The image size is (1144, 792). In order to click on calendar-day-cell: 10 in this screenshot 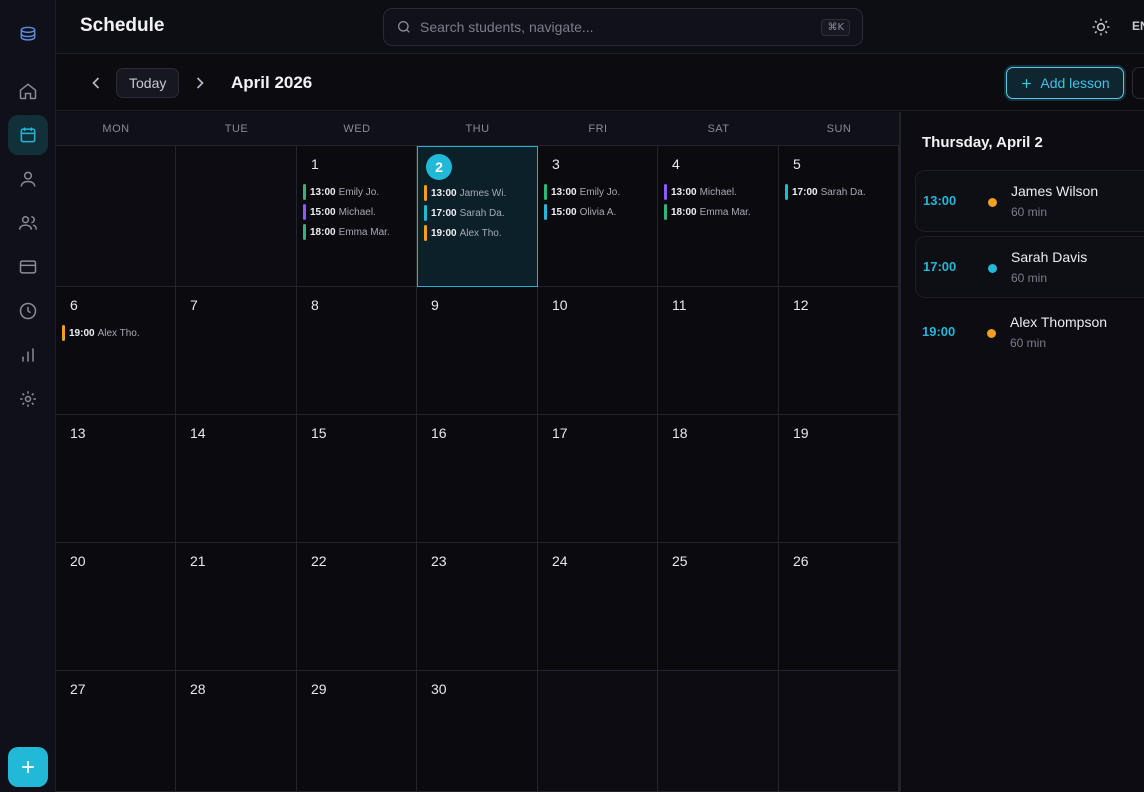, I will do `click(598, 351)`.